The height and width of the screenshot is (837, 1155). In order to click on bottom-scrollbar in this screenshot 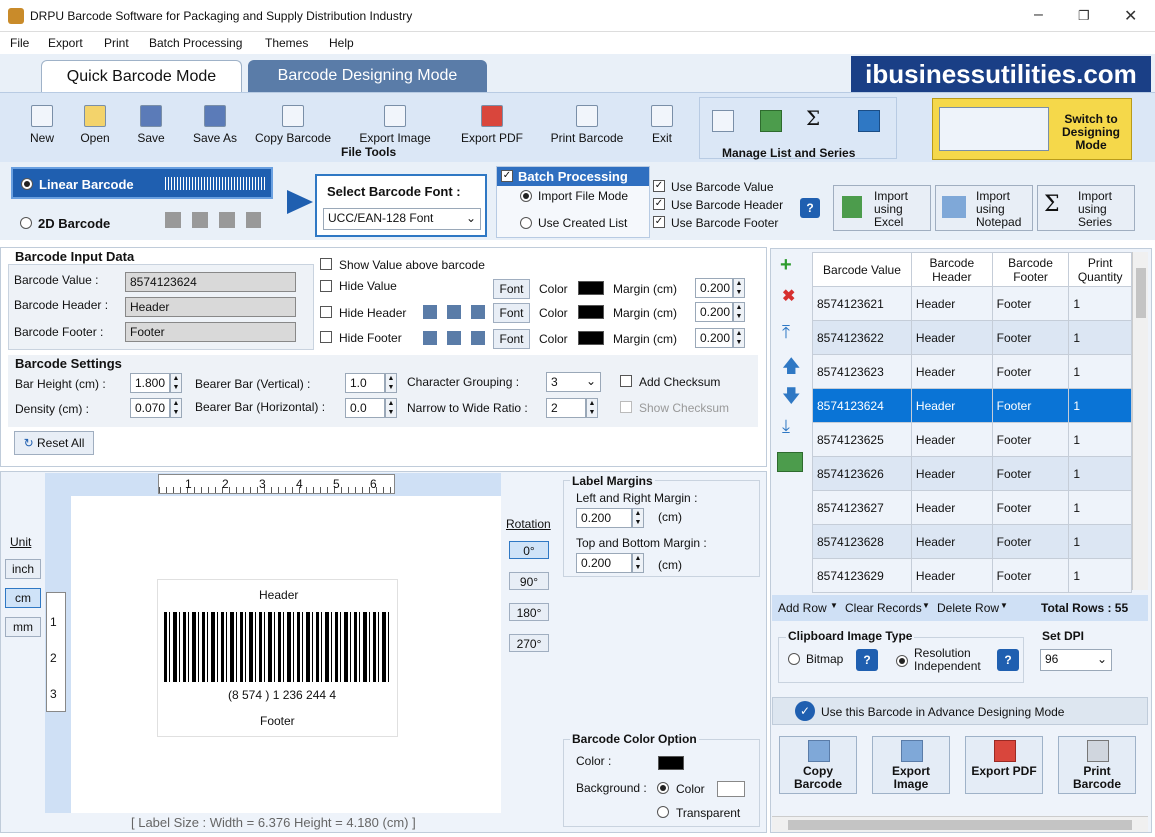, I will do `click(960, 824)`.